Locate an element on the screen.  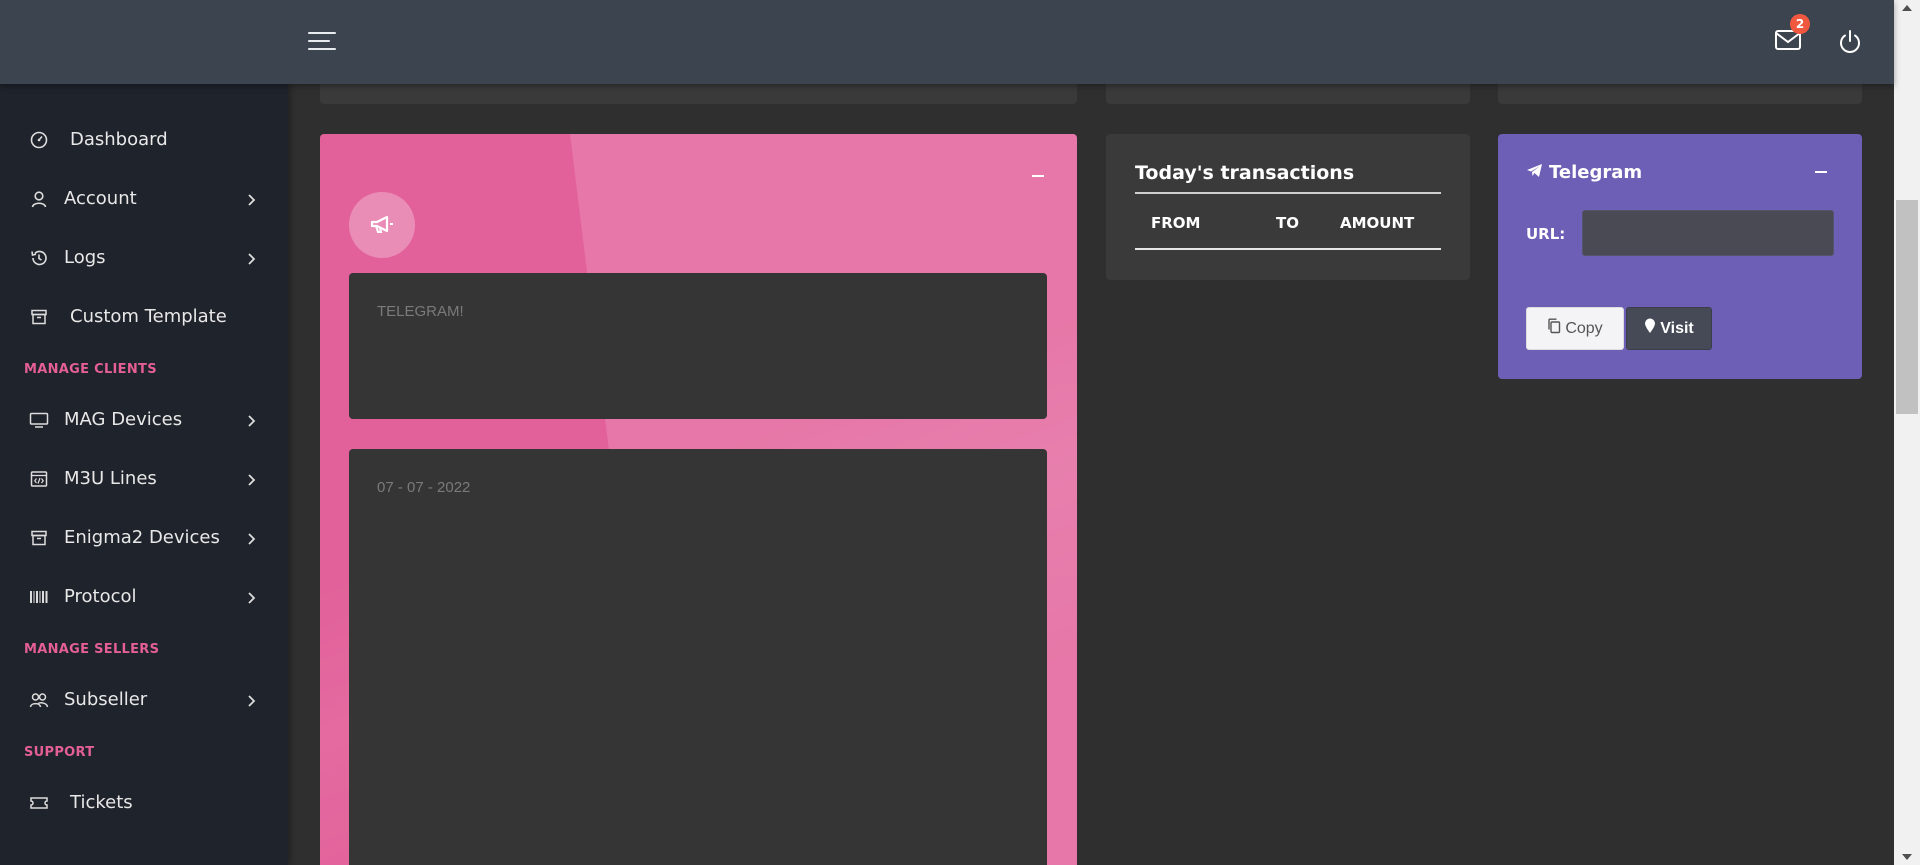
sidebar-item-subseller: Subseller is located at coordinates (144, 700).